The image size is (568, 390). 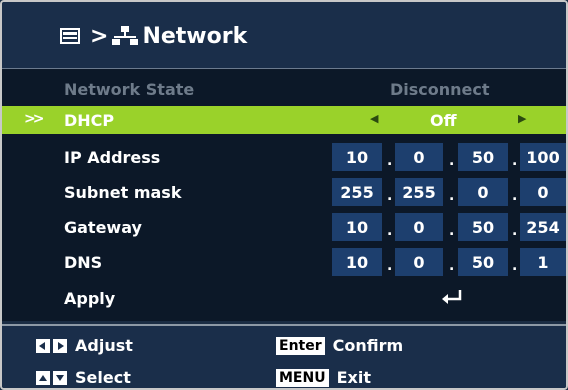 I want to click on subnet-mask-label: Subnet mask, so click(x=123, y=192).